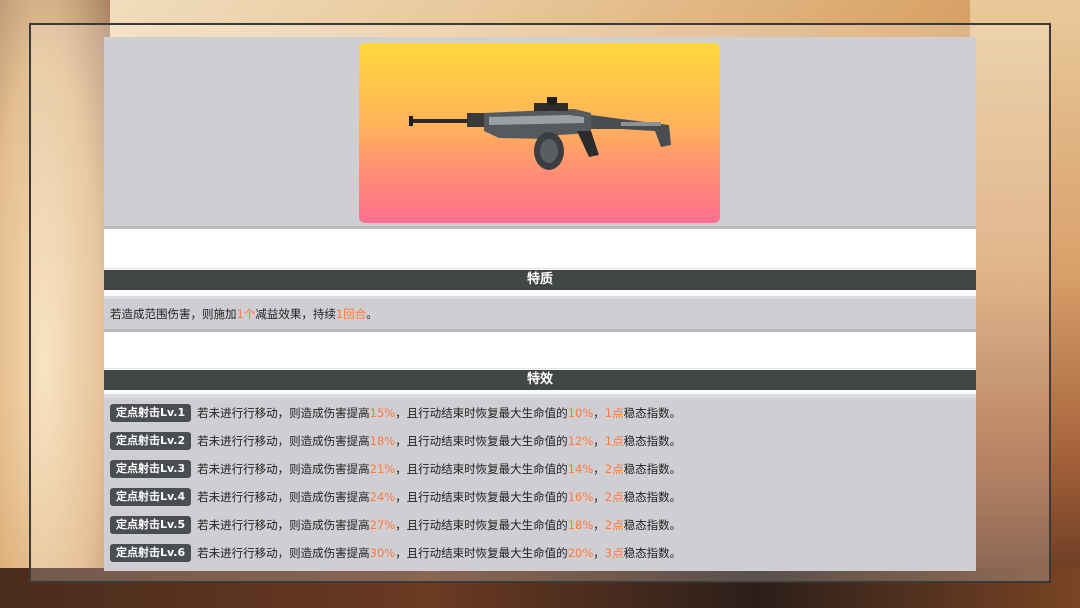 This screenshot has height=608, width=1080. What do you see at coordinates (580, 441) in the screenshot?
I see `effect-heal-value: 12%` at bounding box center [580, 441].